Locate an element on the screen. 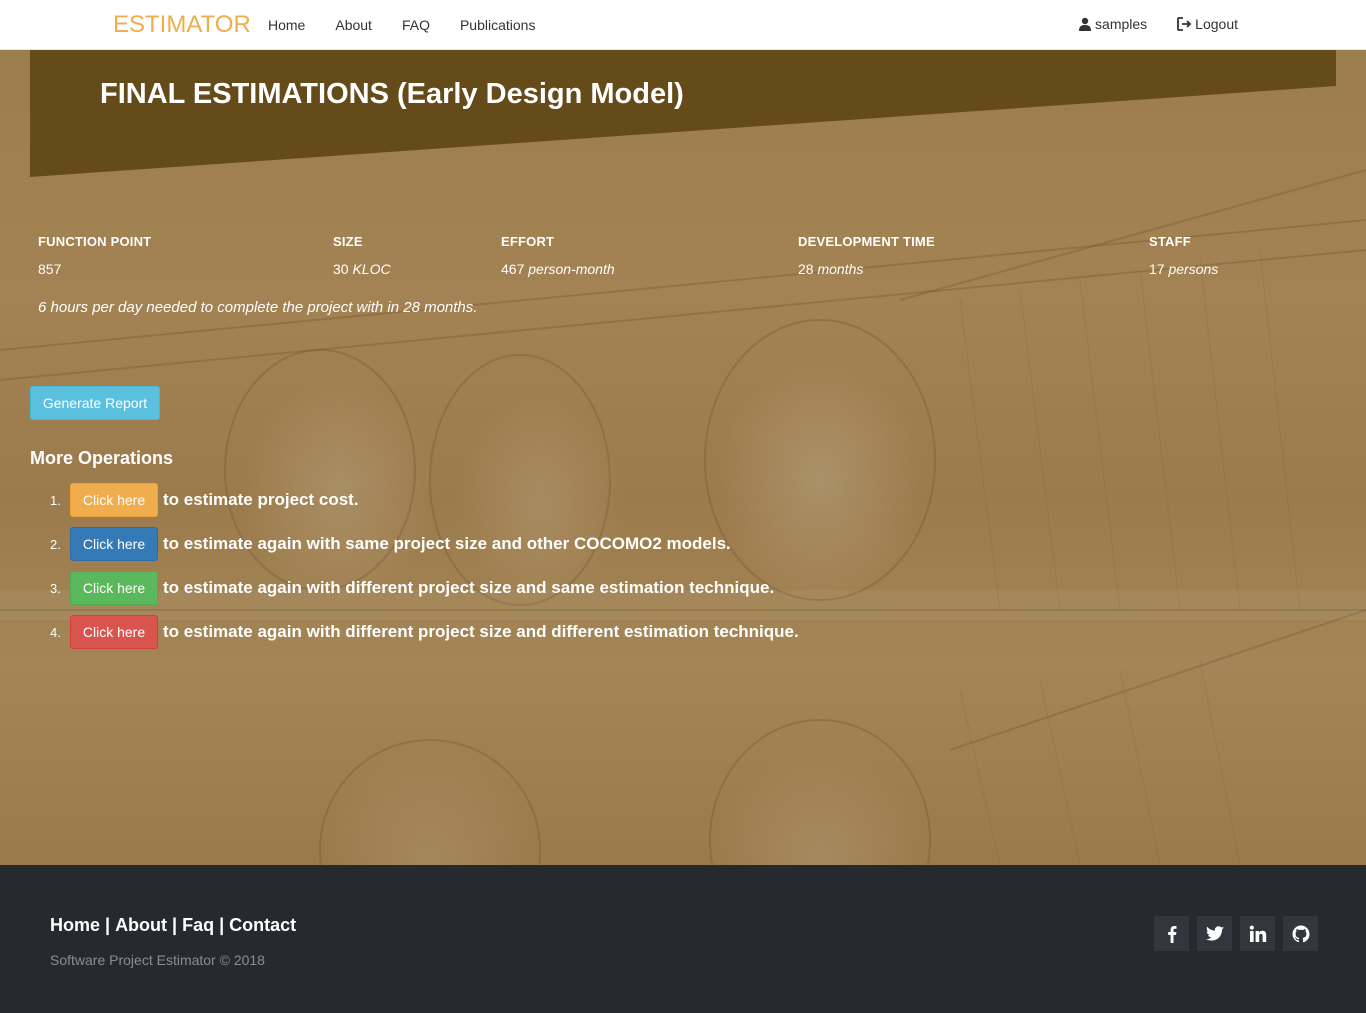  title-banner is located at coordinates (683, 113).